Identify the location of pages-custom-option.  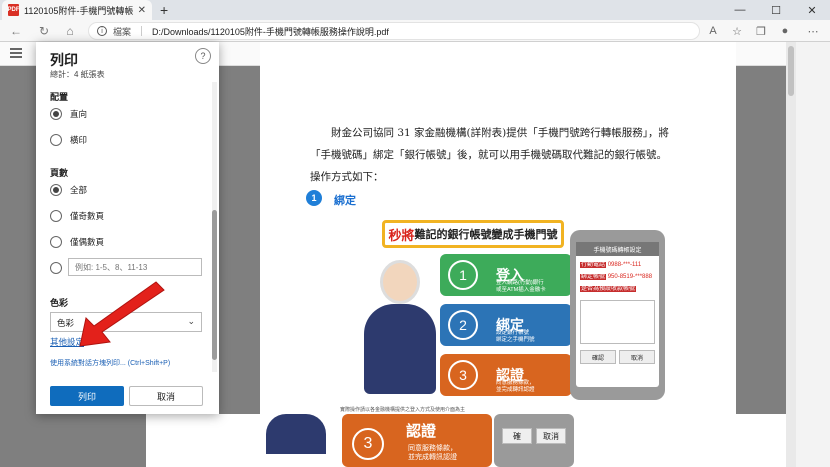
(56, 268).